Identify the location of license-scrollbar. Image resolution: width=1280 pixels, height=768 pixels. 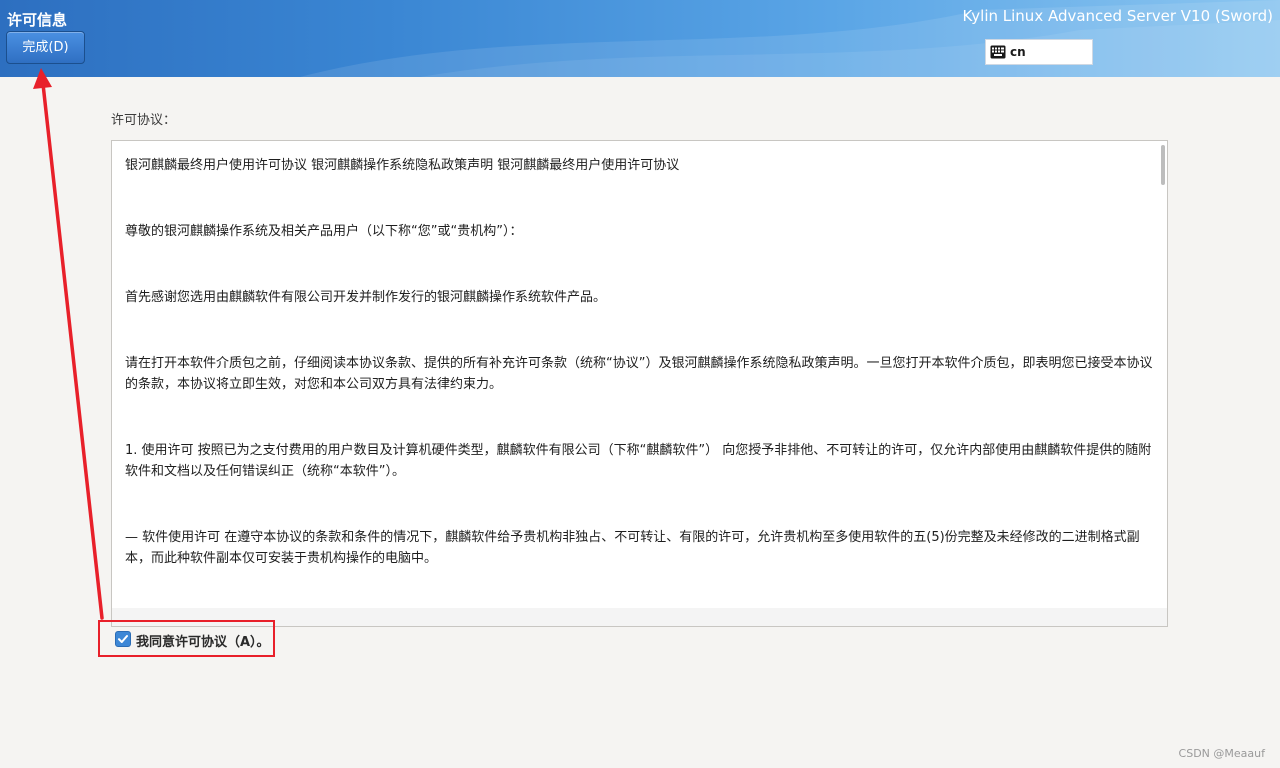
(1163, 375).